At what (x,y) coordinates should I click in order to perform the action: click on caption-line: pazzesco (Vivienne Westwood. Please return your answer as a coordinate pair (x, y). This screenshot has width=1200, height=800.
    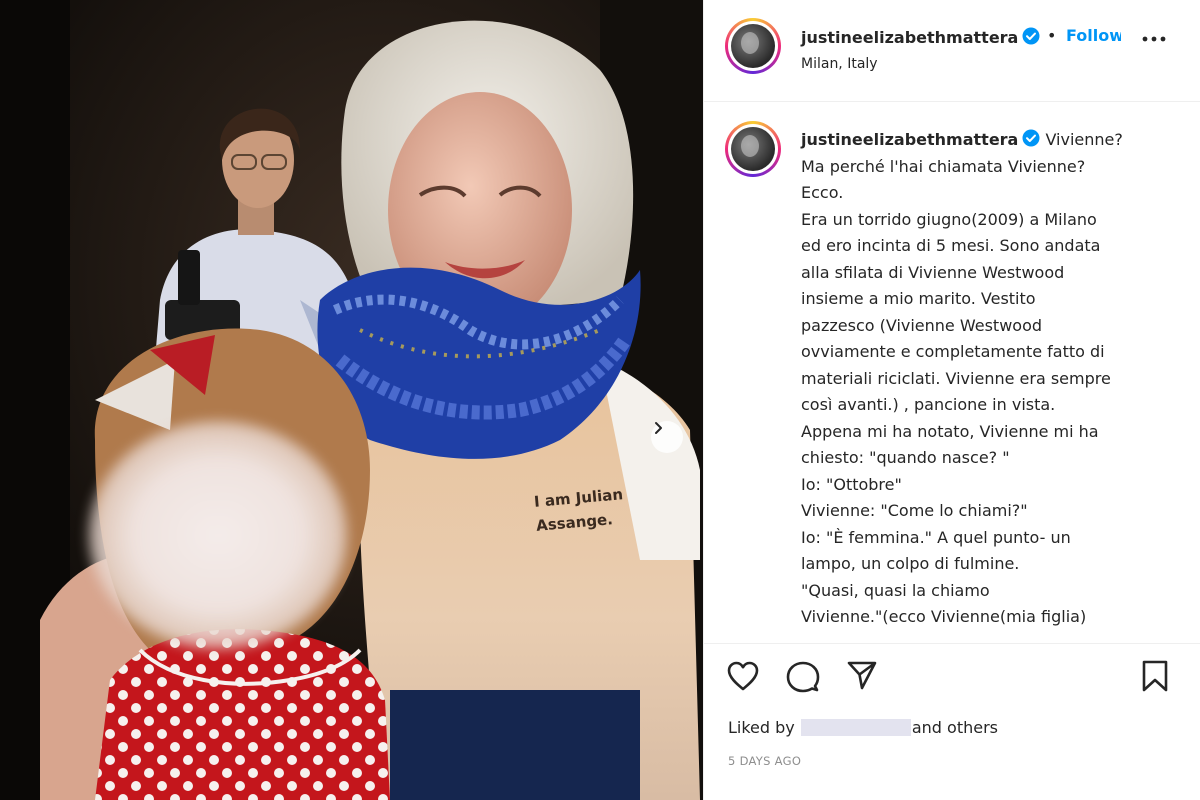
    Looking at the image, I should click on (922, 325).